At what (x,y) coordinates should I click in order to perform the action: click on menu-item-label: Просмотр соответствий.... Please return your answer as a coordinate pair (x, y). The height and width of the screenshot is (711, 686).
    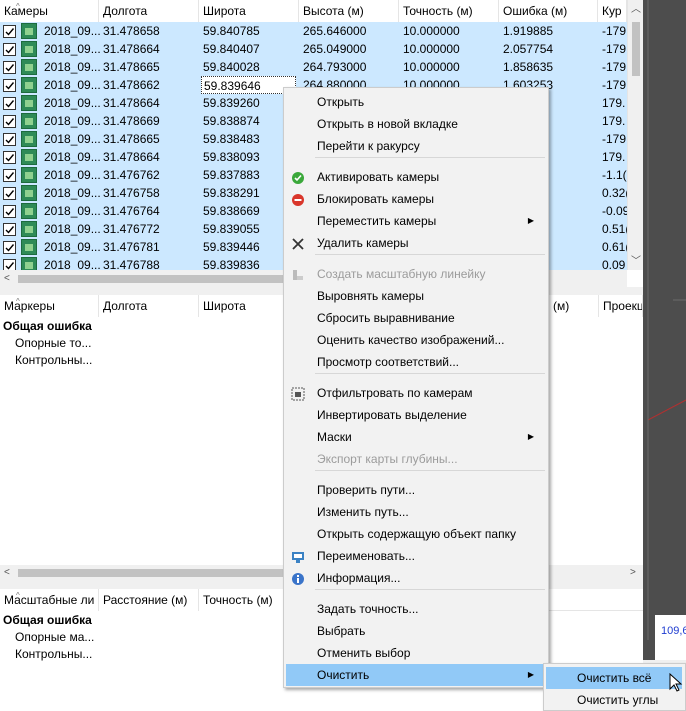
    Looking at the image, I should click on (388, 362).